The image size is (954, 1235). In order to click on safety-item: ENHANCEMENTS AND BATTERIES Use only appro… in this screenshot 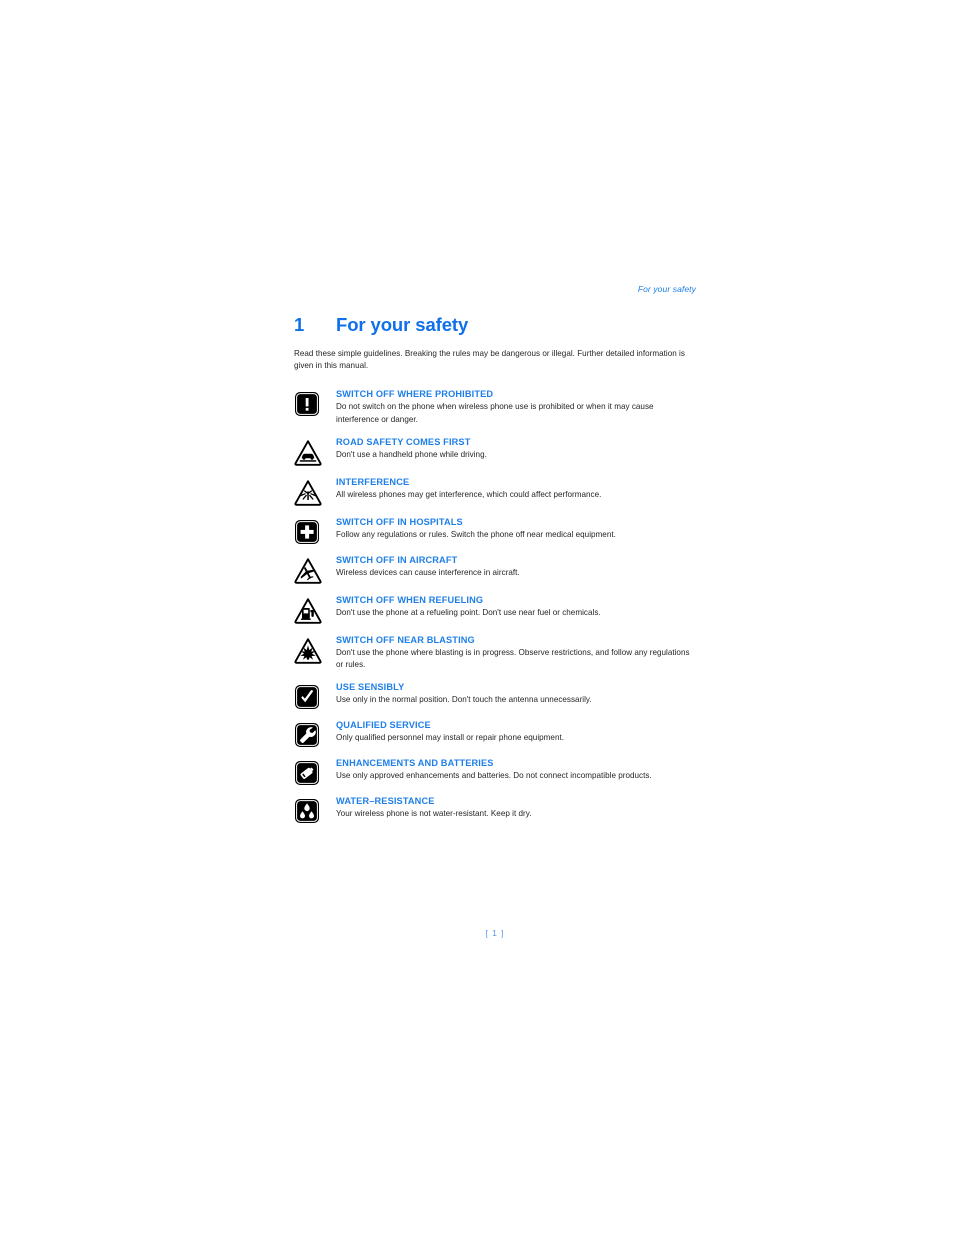, I will do `click(495, 771)`.